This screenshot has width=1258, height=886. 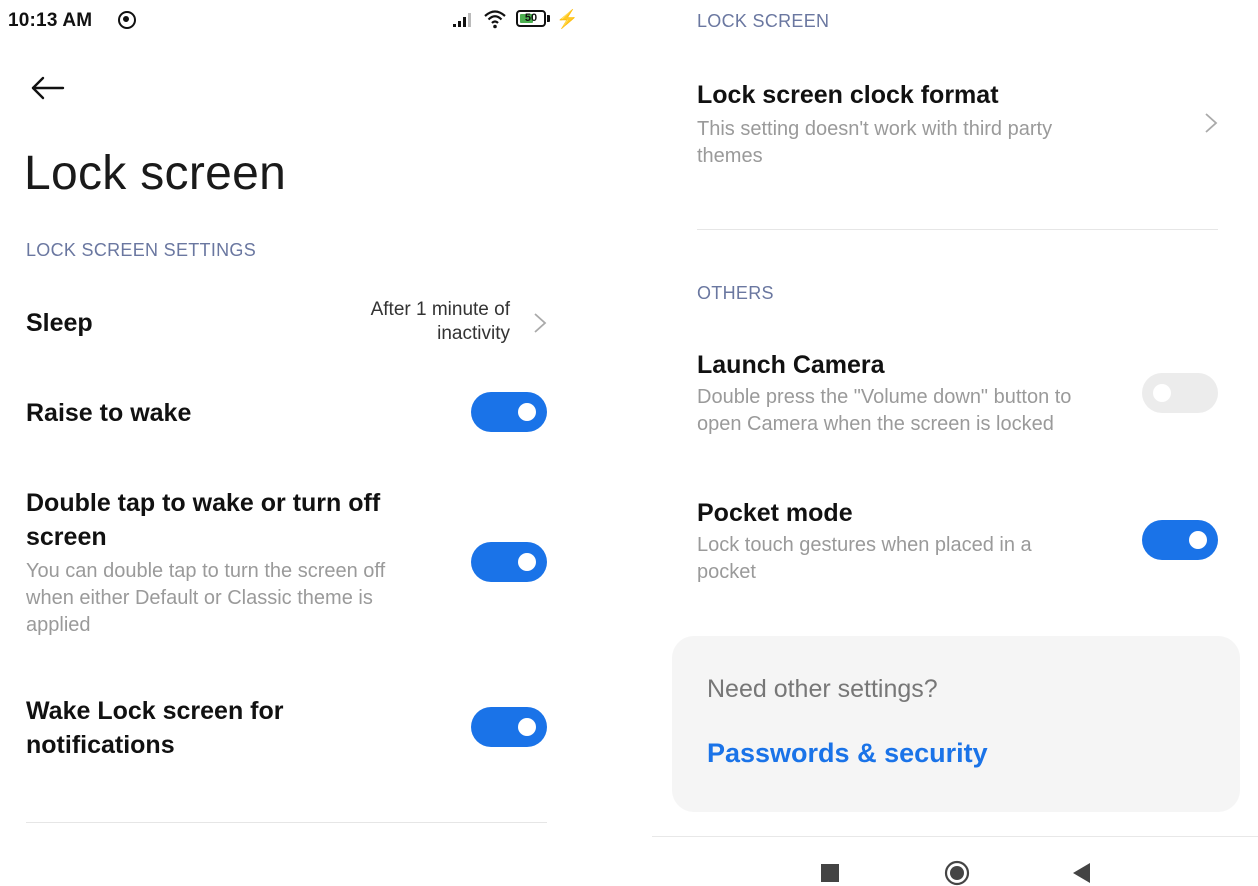 I want to click on double-tap-desc-line3: applied, so click(x=58, y=625).